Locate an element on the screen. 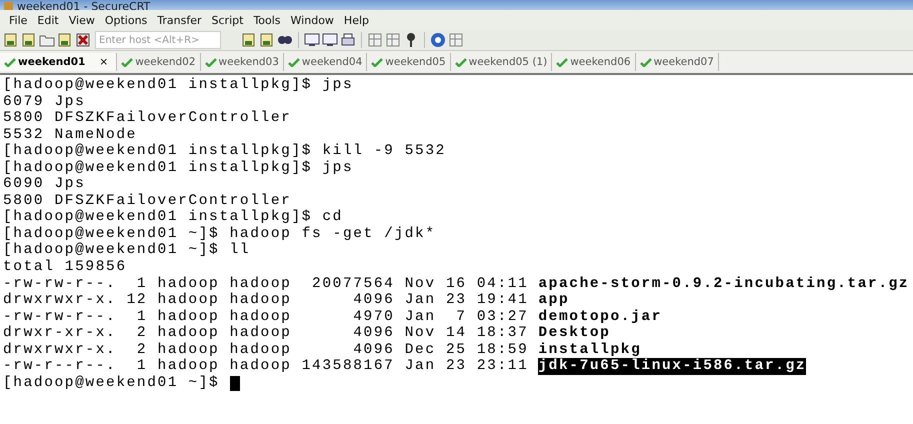  session-tab: weekend05 (1) is located at coordinates (501, 62).